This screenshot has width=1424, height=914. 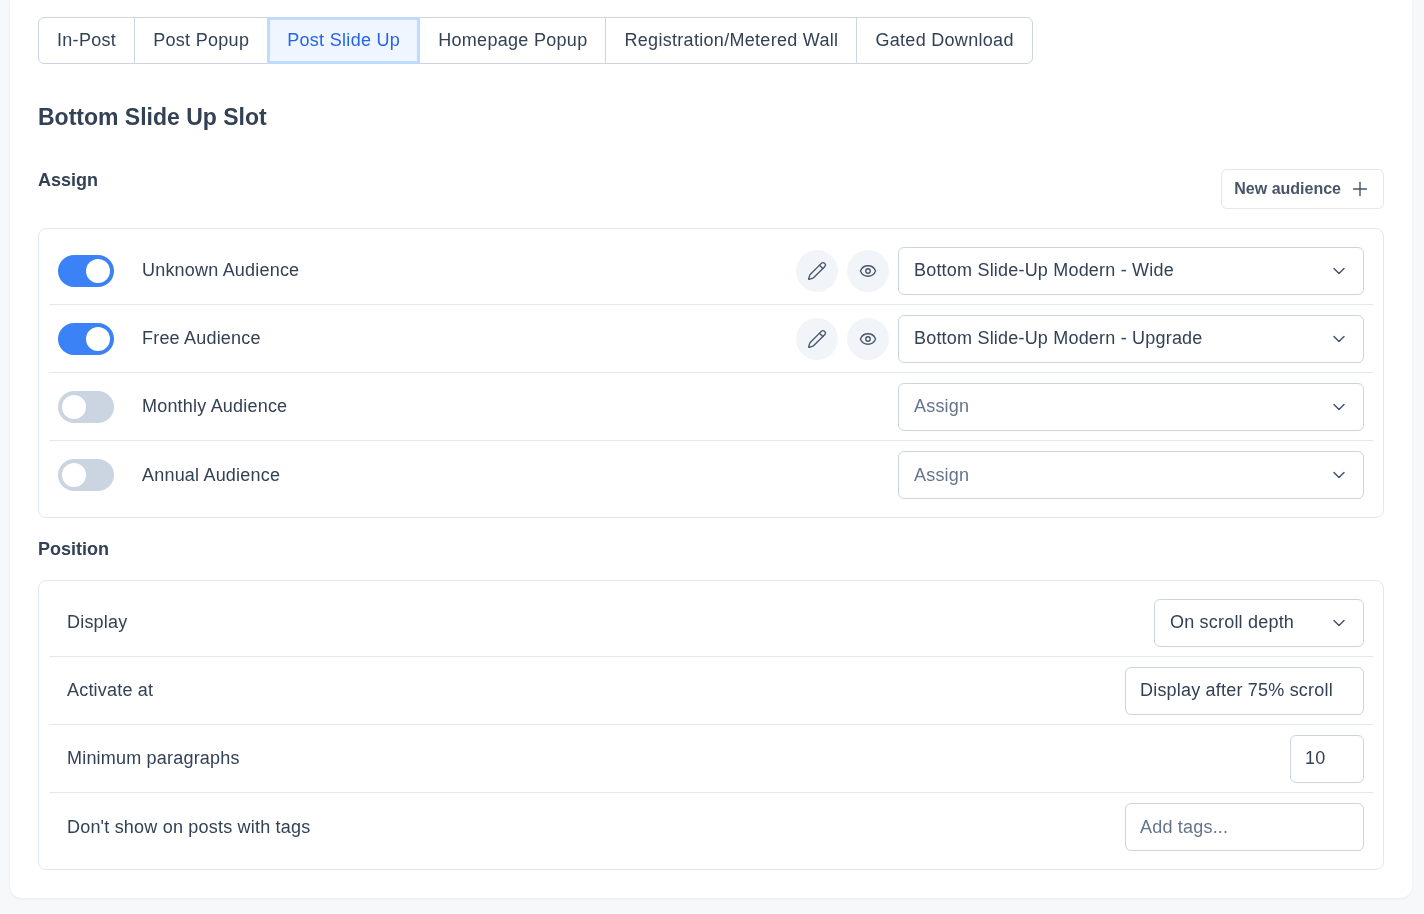 I want to click on section-heading: Position, so click(x=74, y=549).